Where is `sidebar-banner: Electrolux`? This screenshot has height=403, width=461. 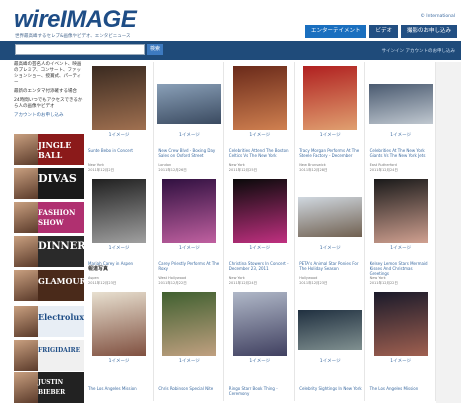
sidebar-banner: Electrolux is located at coordinates (49, 321).